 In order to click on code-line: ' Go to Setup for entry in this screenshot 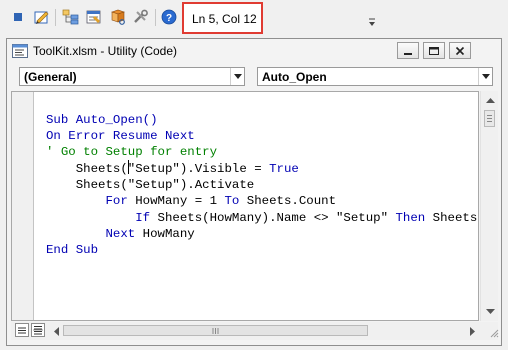, I will do `click(262, 152)`.